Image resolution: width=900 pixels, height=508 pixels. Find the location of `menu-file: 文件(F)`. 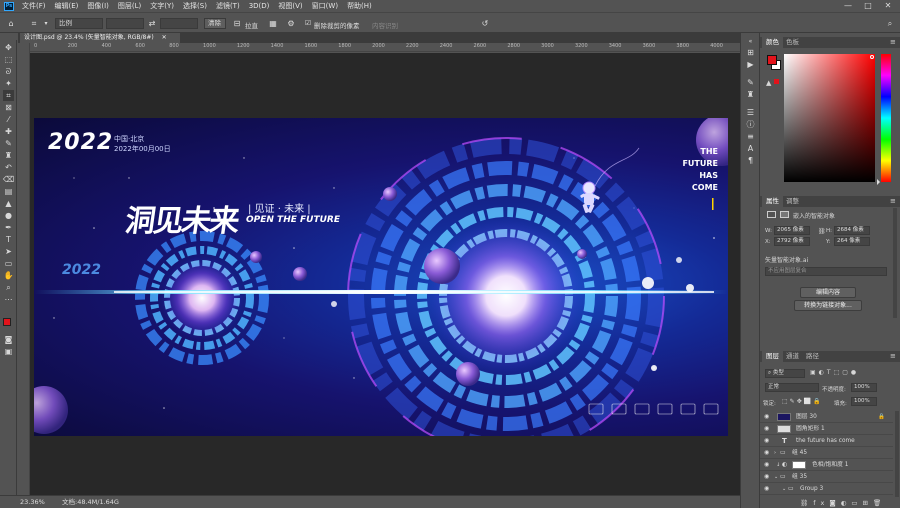

menu-file: 文件(F) is located at coordinates (34, 6).